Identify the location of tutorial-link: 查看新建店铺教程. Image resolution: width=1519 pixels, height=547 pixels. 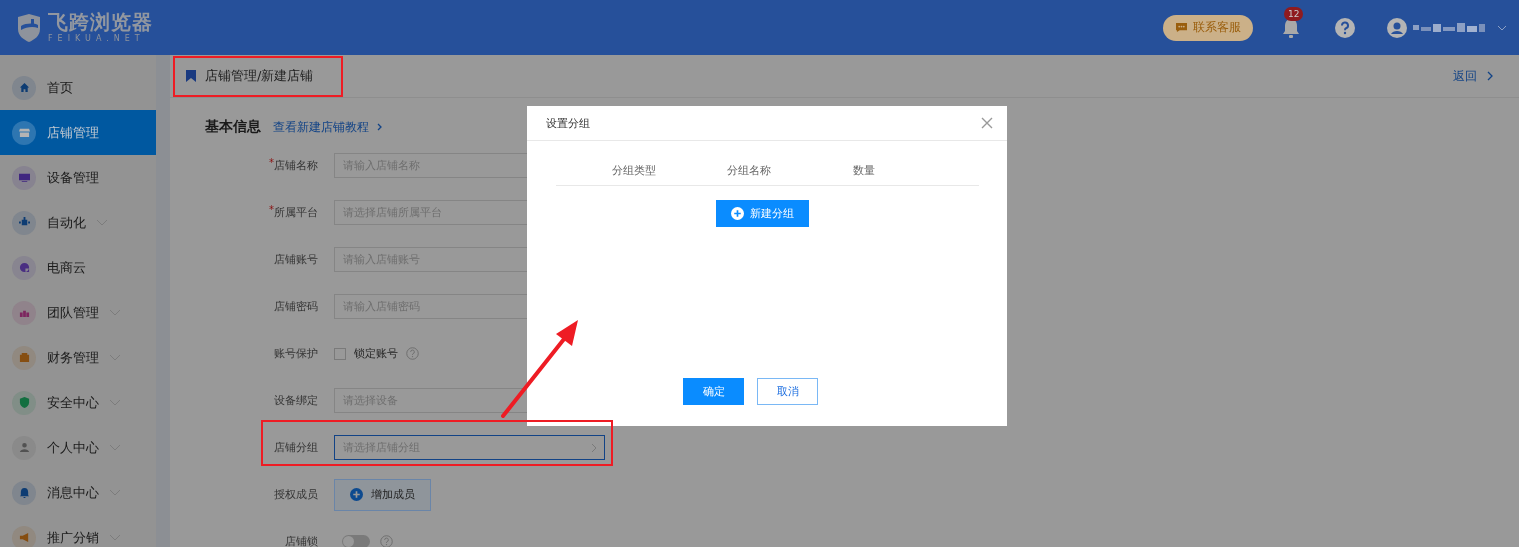
(321, 127).